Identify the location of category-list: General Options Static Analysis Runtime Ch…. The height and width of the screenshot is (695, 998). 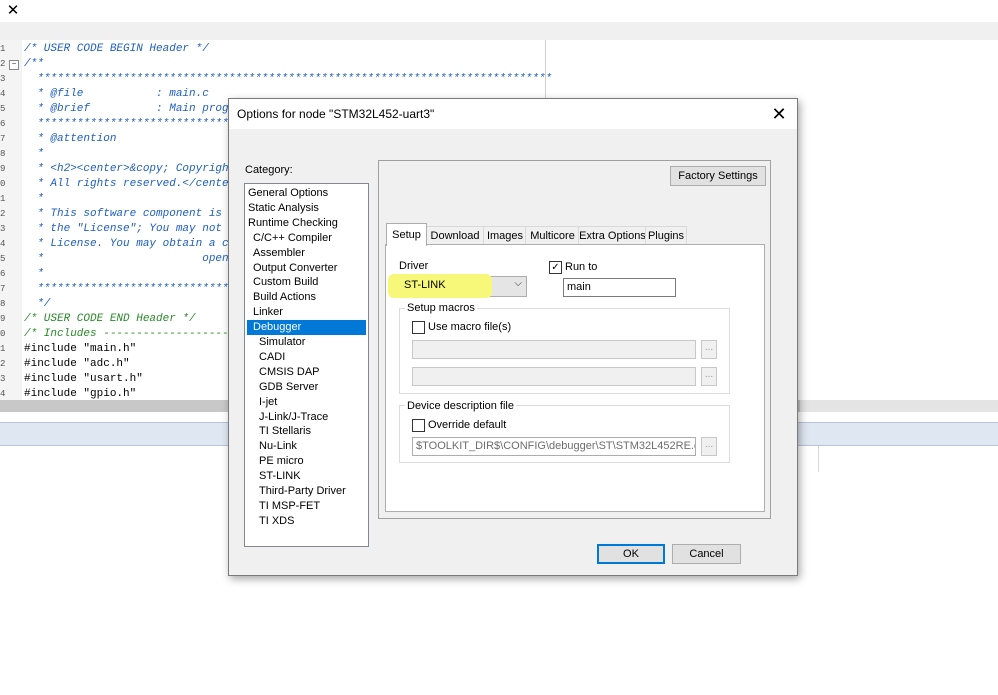
(306, 365).